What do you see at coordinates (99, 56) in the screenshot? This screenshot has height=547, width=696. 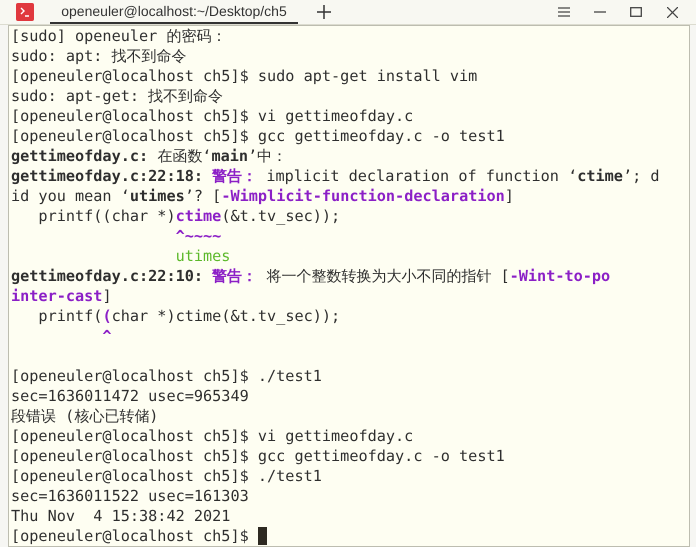 I see `terminal-line: sudo: apt: 找不到命令` at bounding box center [99, 56].